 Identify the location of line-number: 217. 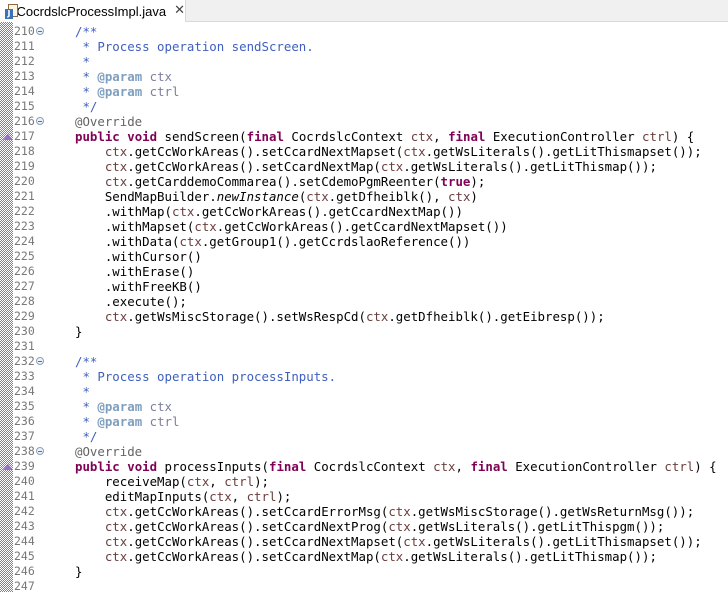
(24, 136).